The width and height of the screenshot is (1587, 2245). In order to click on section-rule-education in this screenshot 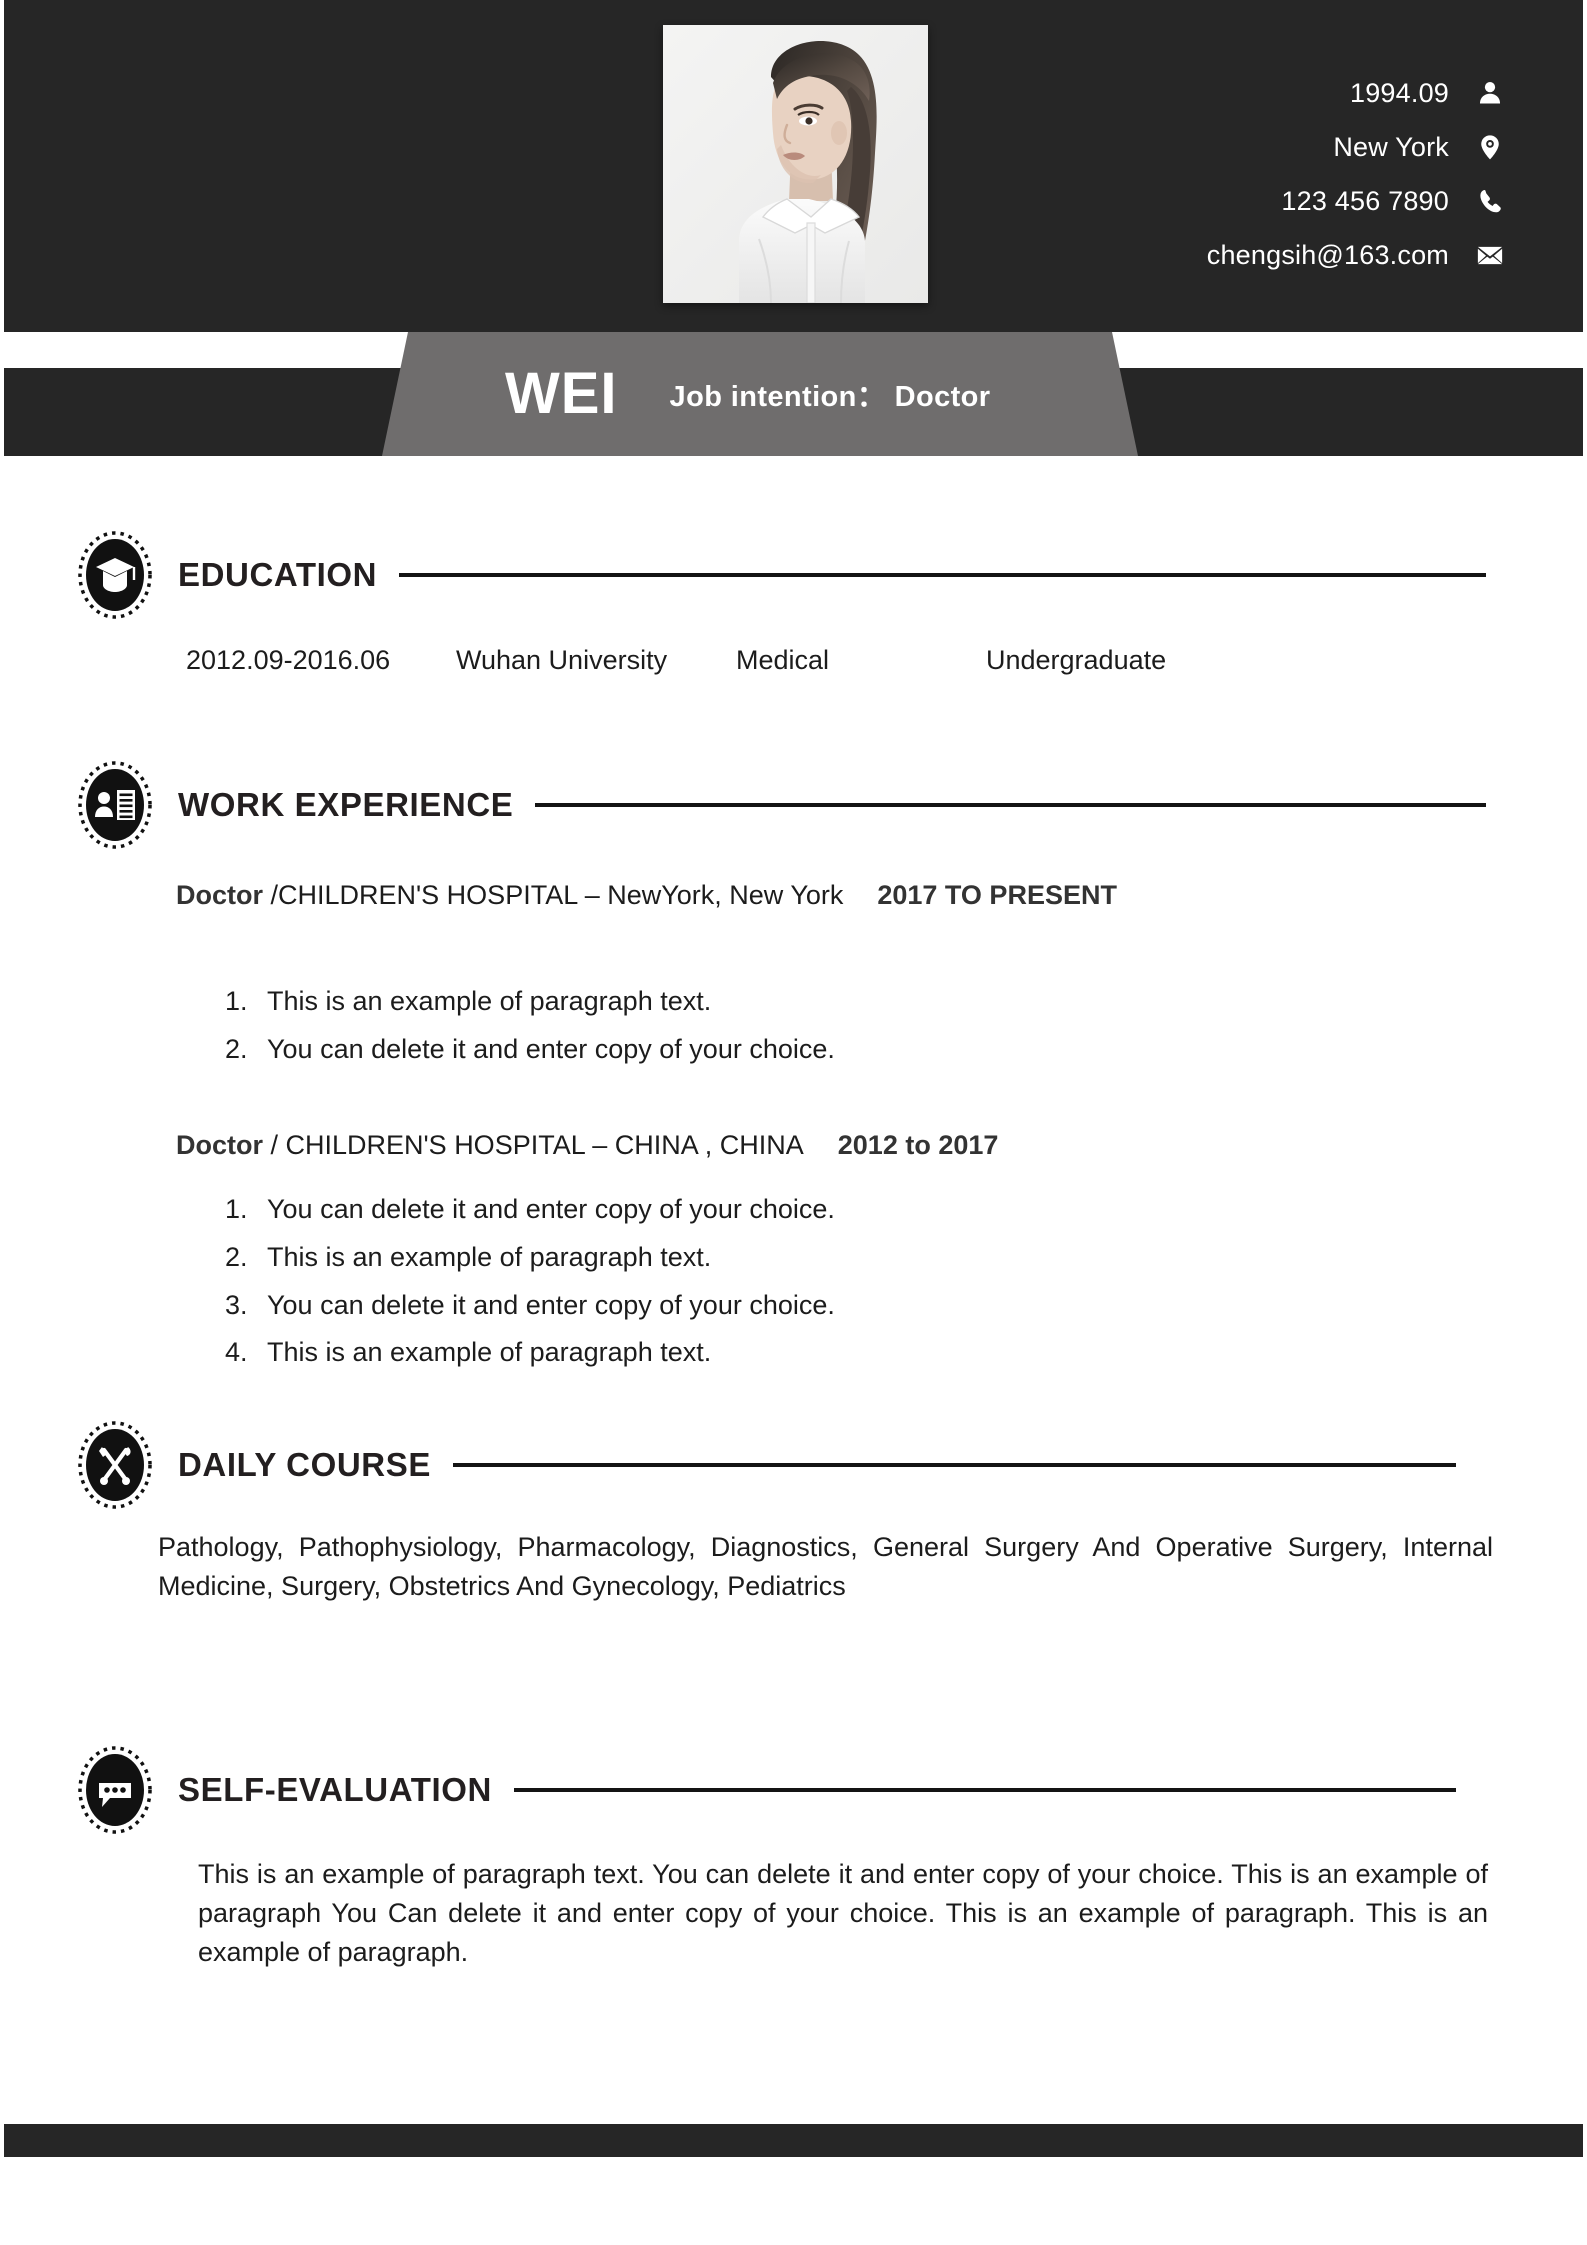, I will do `click(942, 575)`.